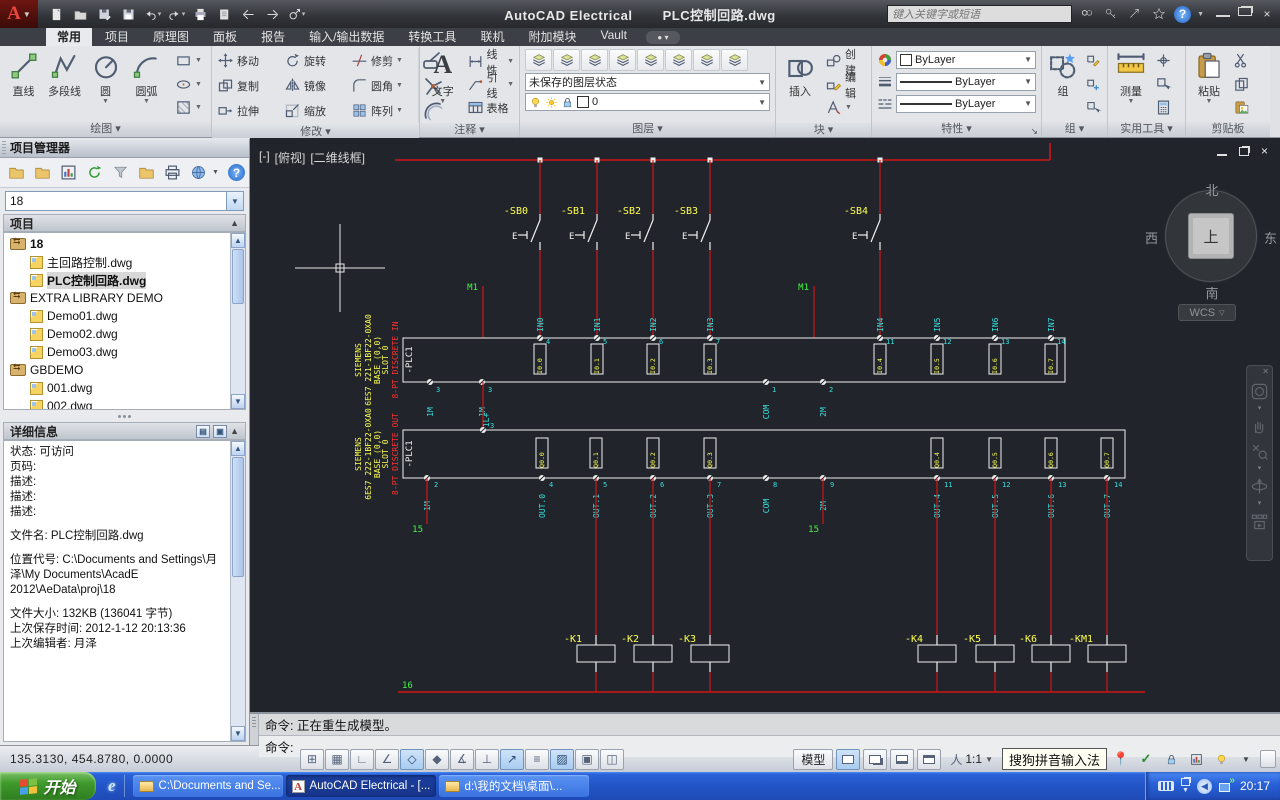  I want to click on details-preview-icon: ▣, so click(220, 431).